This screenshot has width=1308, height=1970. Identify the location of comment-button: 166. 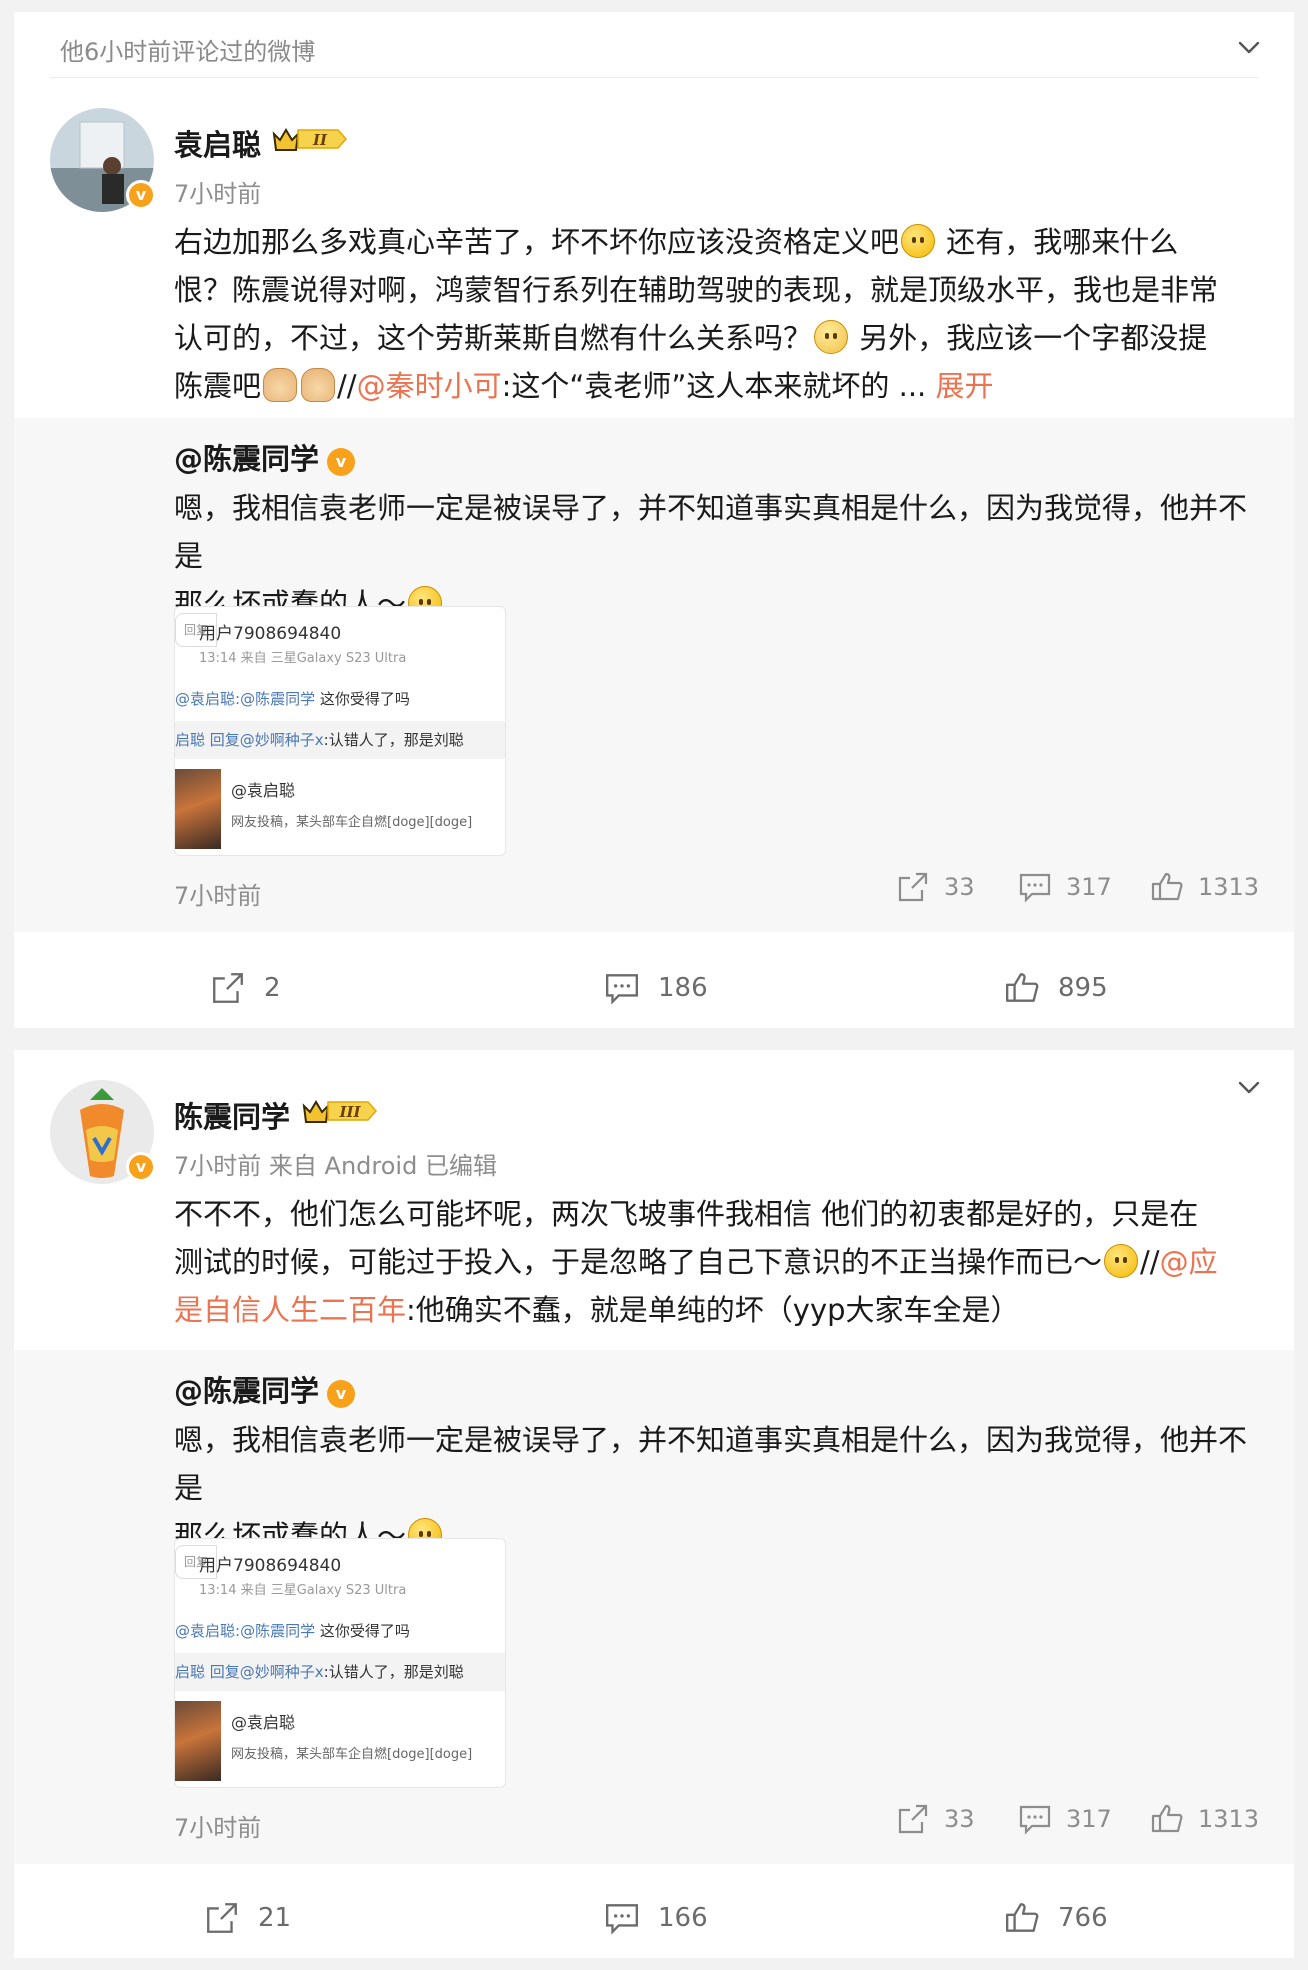
(656, 1918).